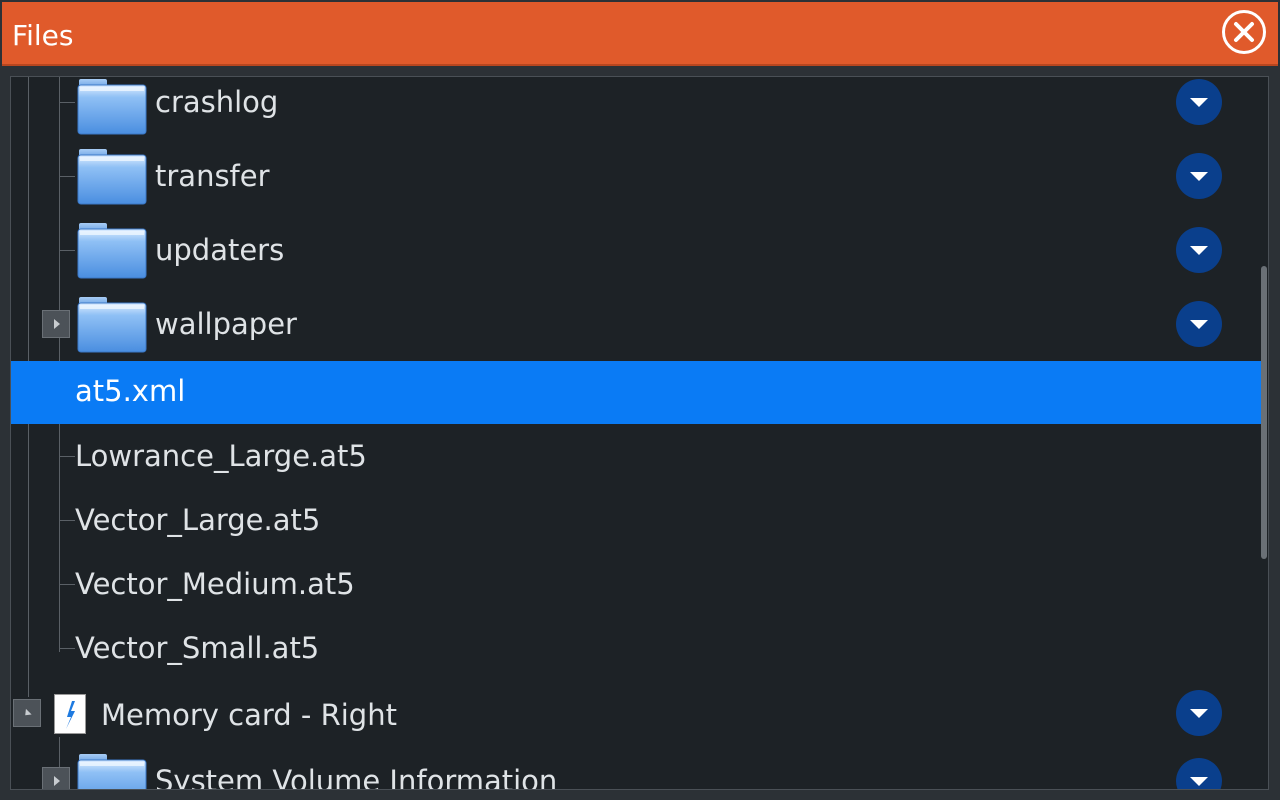 This screenshot has height=800, width=1280. Describe the element at coordinates (636, 252) in the screenshot. I see `tree-item-updaters: updaters` at that location.